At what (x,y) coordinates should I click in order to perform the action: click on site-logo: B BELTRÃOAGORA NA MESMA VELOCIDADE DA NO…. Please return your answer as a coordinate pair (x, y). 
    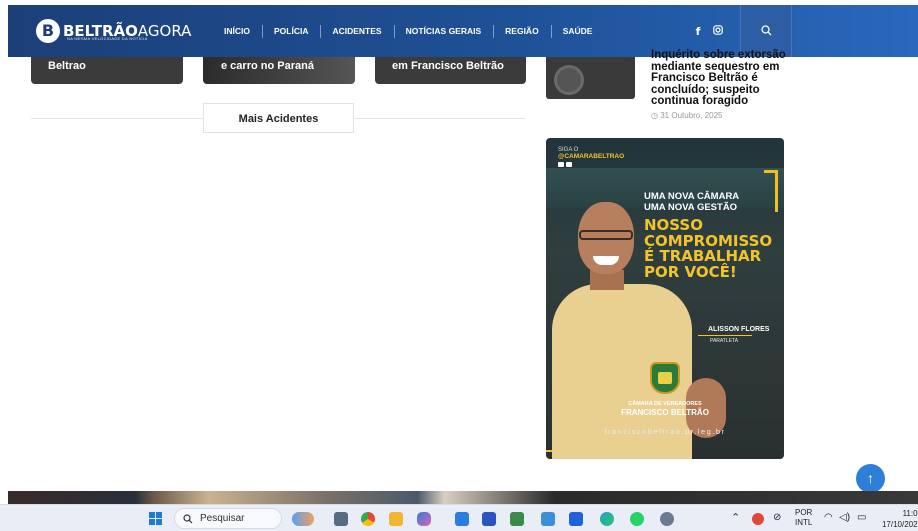
    Looking at the image, I should click on (113, 31).